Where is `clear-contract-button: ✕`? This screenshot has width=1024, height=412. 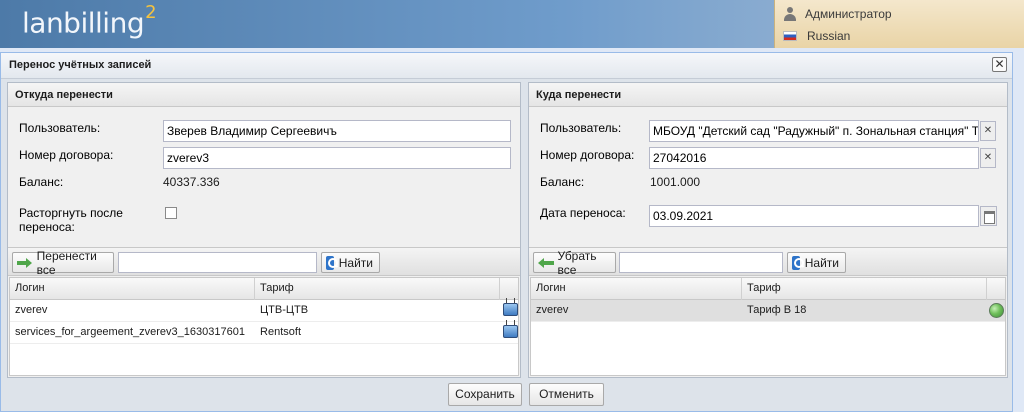 clear-contract-button: ✕ is located at coordinates (988, 158).